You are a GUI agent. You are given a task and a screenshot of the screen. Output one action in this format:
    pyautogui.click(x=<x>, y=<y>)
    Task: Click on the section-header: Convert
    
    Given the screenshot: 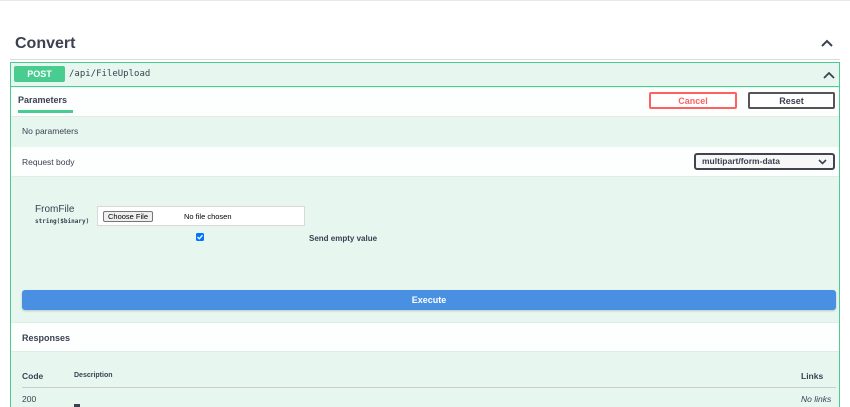 What is the action you would take?
    pyautogui.click(x=425, y=44)
    